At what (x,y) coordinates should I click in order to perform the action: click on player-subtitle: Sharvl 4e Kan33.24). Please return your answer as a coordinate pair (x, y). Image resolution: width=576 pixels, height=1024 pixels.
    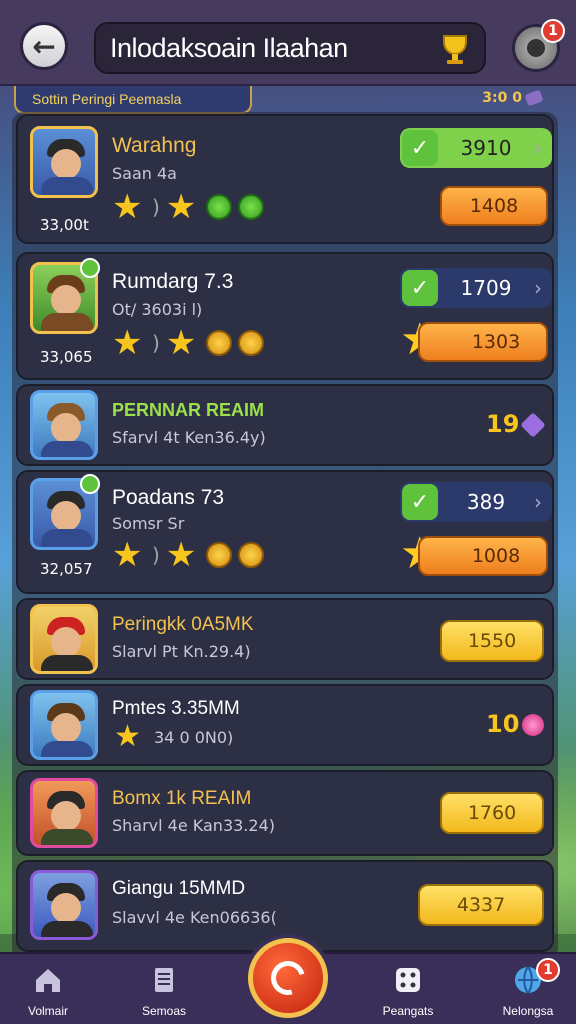
    Looking at the image, I should click on (193, 825).